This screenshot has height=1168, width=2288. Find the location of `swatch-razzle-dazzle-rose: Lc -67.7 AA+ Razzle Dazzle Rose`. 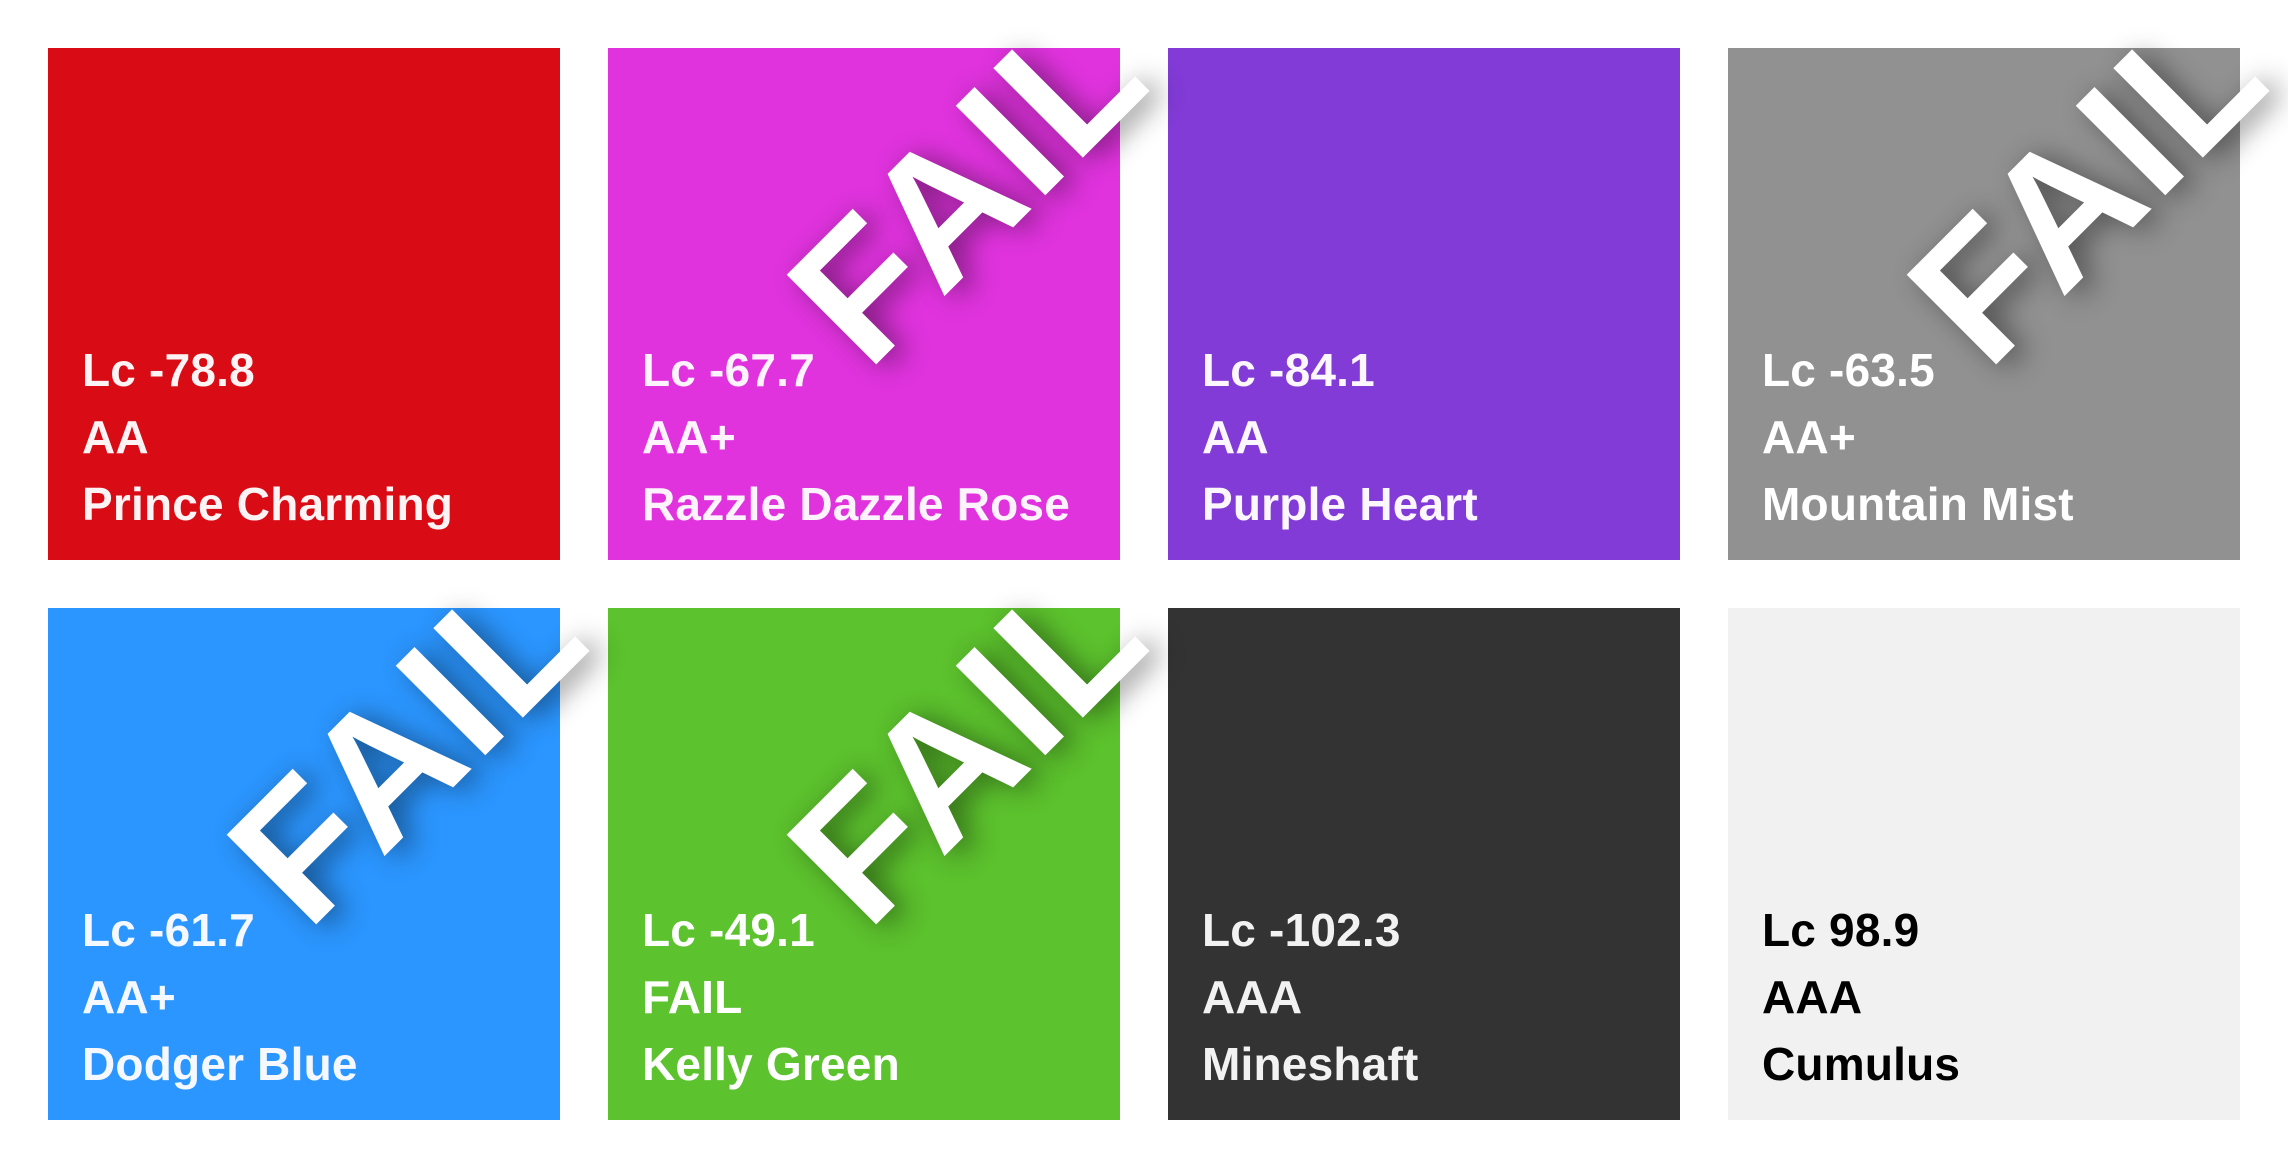

swatch-razzle-dazzle-rose: Lc -67.7 AA+ Razzle Dazzle Rose is located at coordinates (864, 304).